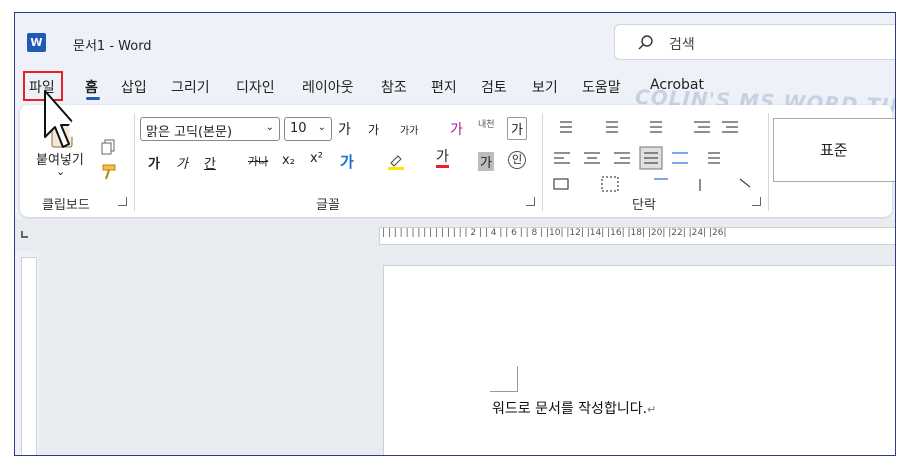 This screenshot has width=900, height=459. What do you see at coordinates (442, 158) in the screenshot?
I see `font-color-button: 가` at bounding box center [442, 158].